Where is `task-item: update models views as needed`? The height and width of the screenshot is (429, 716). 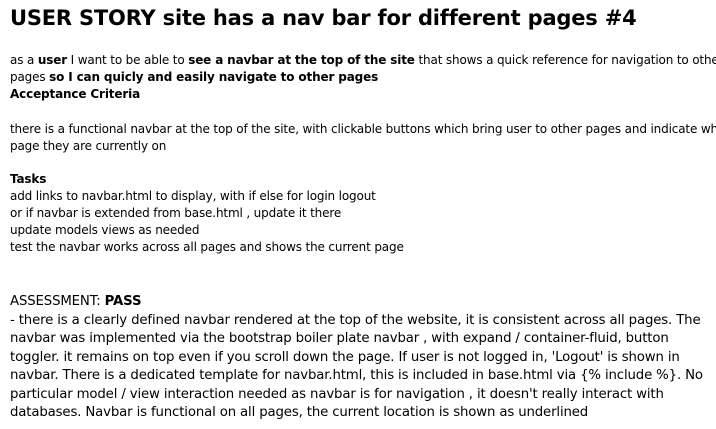
task-item: update models views as needed is located at coordinates (105, 230).